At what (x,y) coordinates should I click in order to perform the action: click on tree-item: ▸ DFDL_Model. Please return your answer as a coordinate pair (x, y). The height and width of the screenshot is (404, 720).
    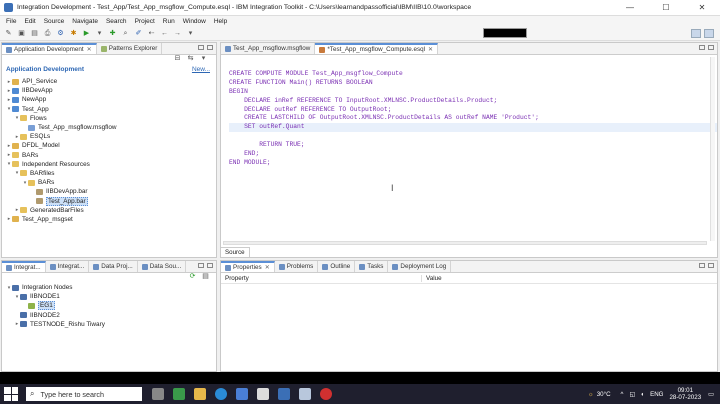
    Looking at the image, I should click on (109, 145).